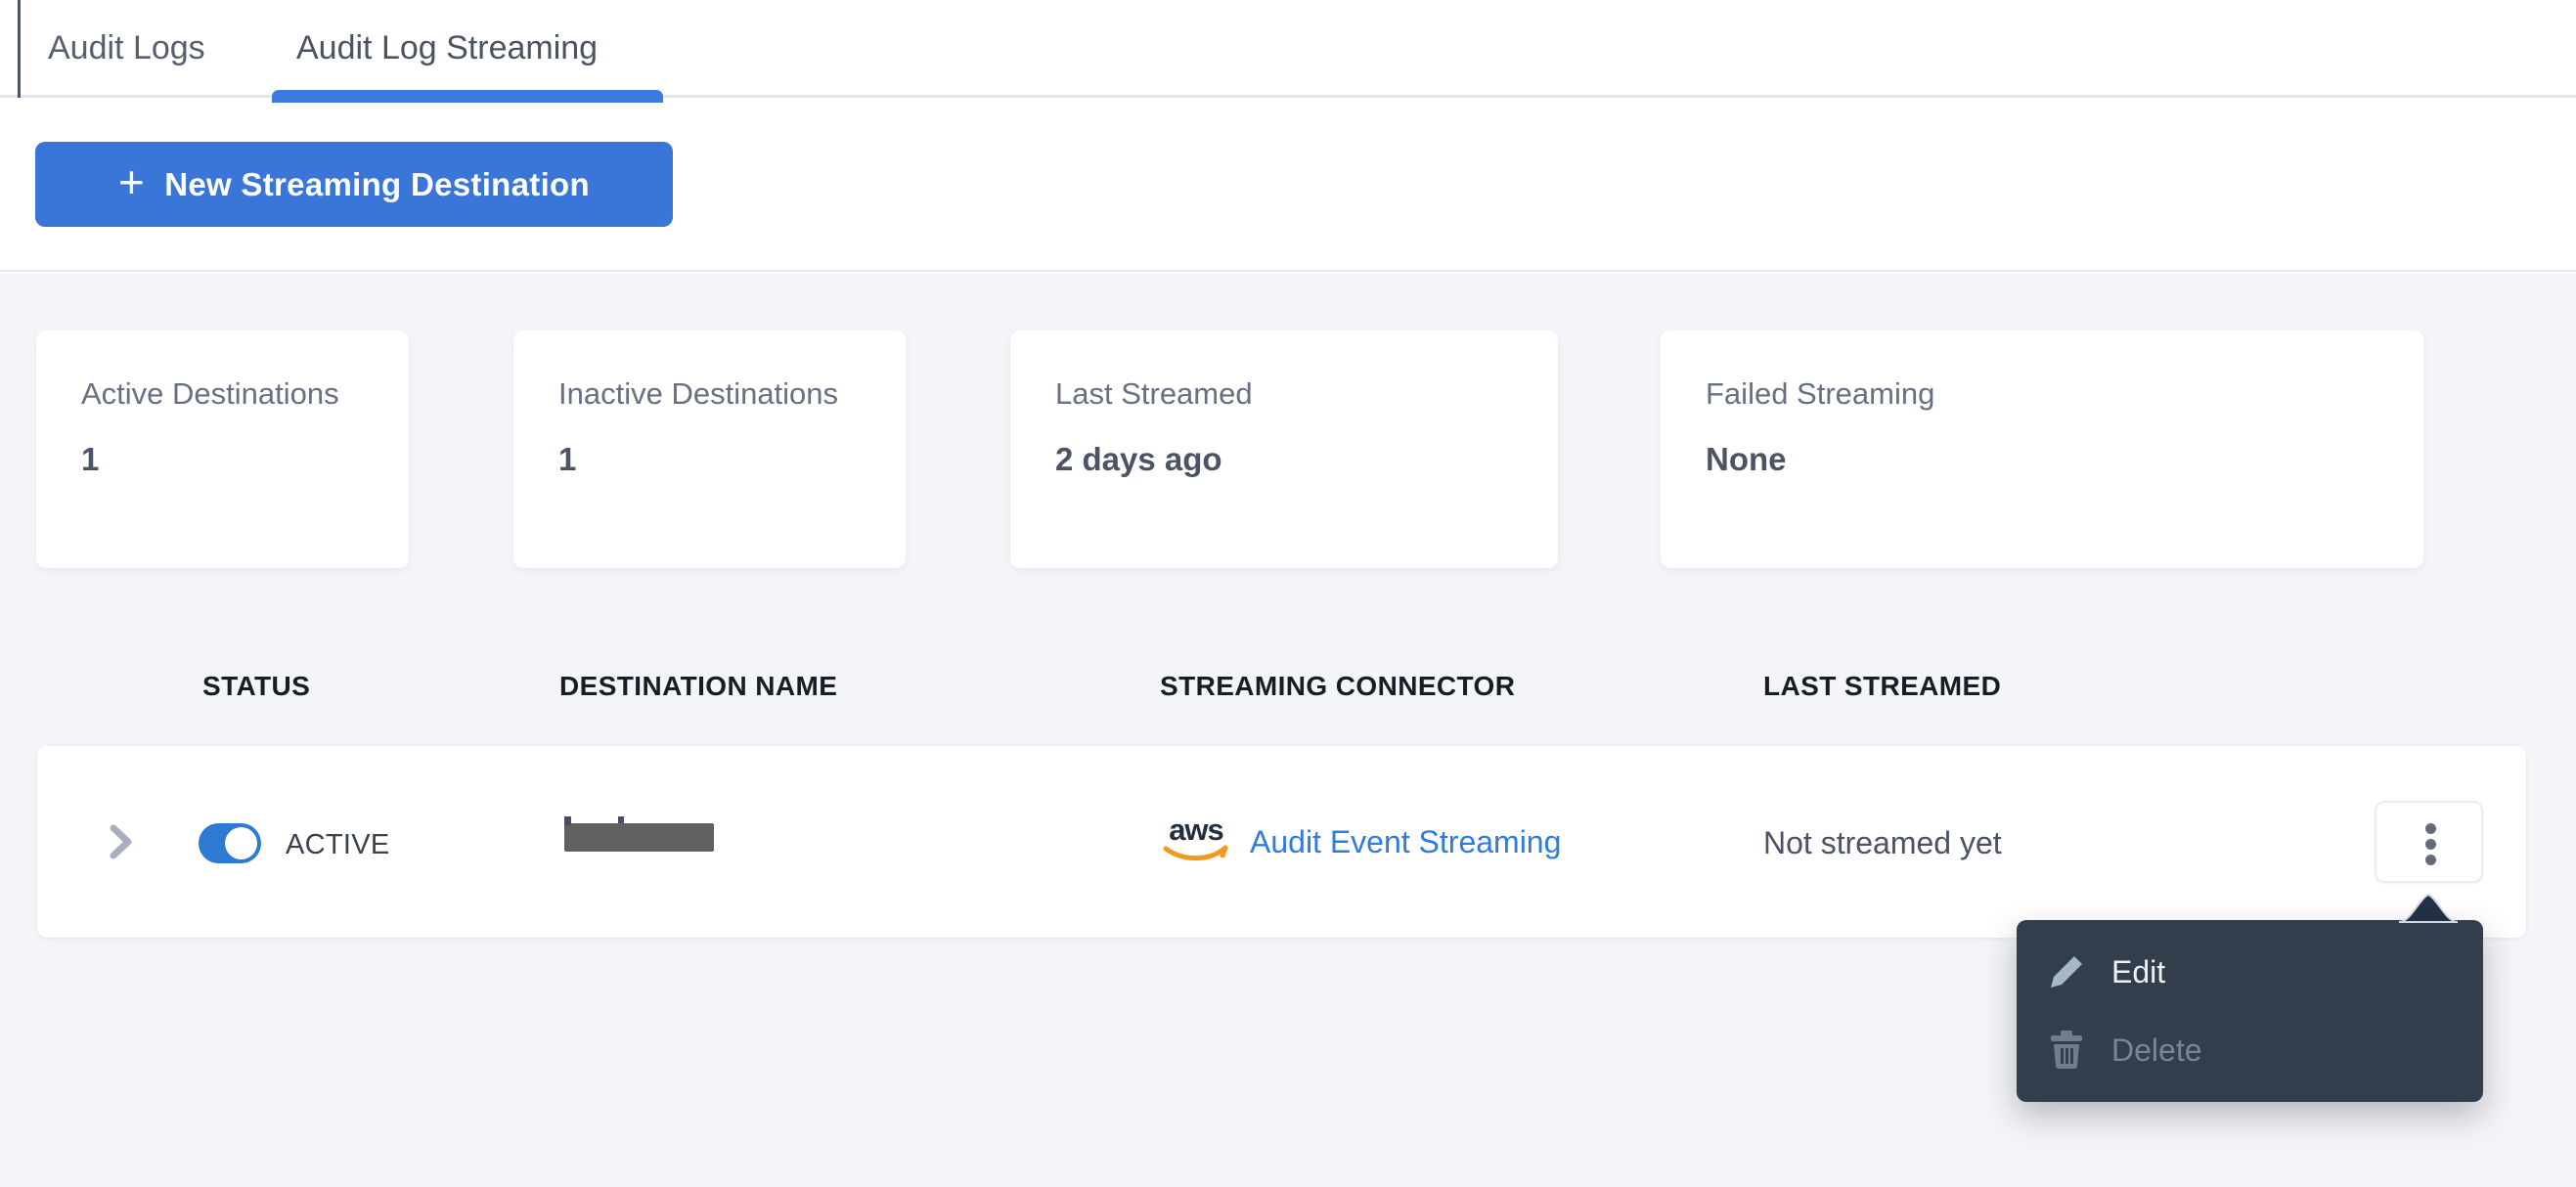  What do you see at coordinates (1820, 393) in the screenshot?
I see `stat-label: Failed Streaming` at bounding box center [1820, 393].